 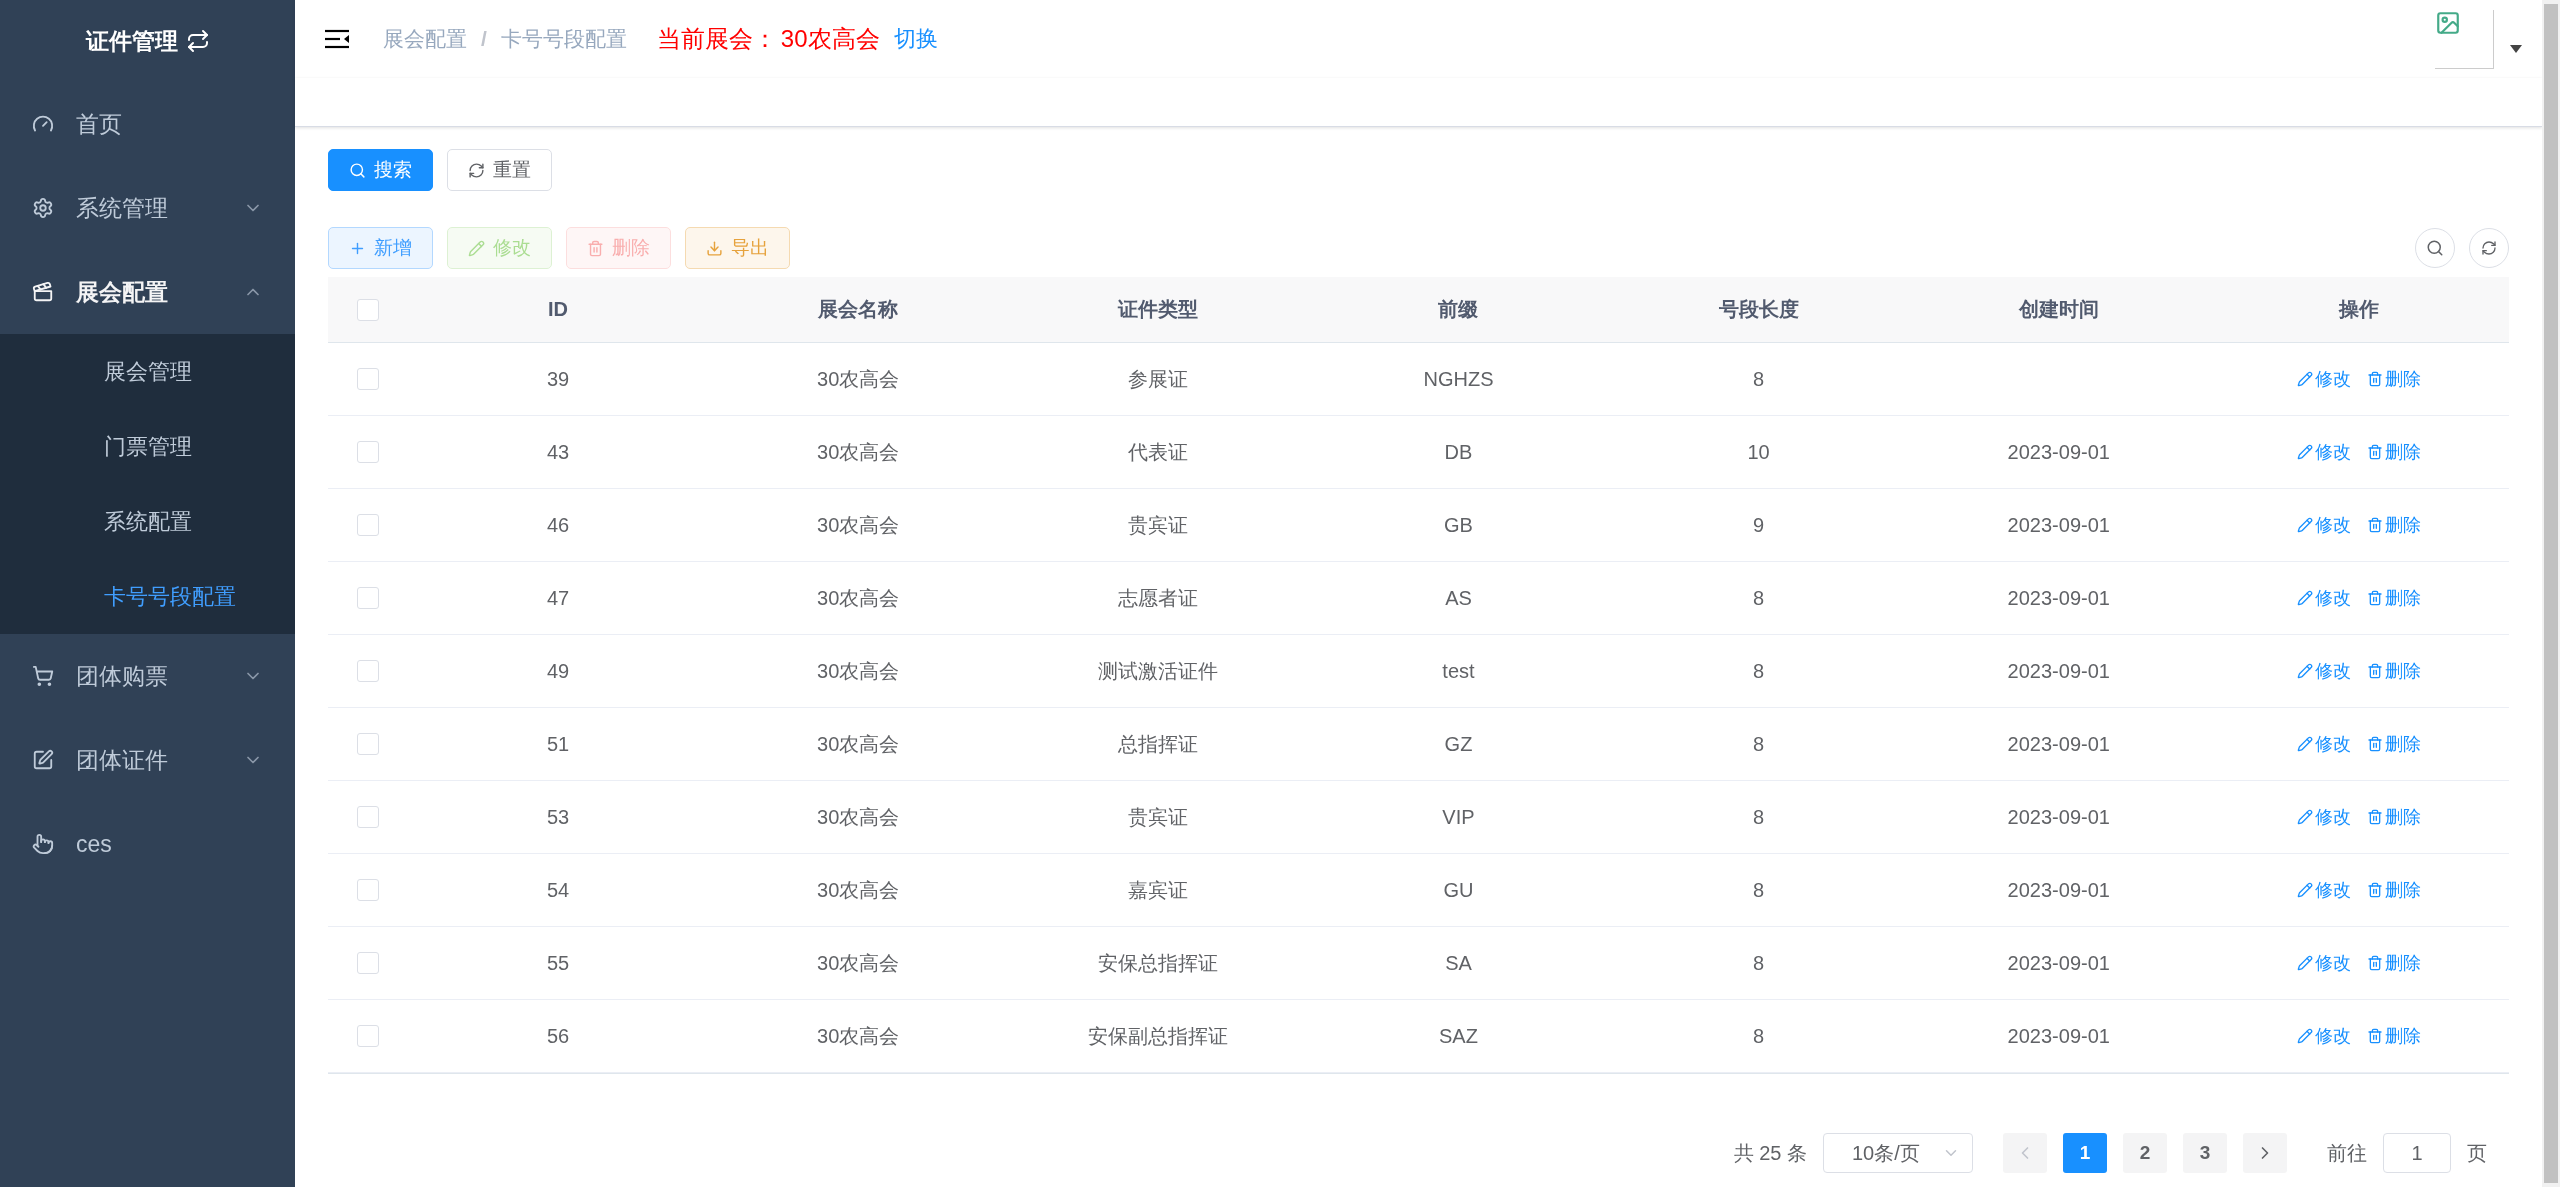 What do you see at coordinates (1770, 1153) in the screenshot?
I see `total-count: 共 25 条` at bounding box center [1770, 1153].